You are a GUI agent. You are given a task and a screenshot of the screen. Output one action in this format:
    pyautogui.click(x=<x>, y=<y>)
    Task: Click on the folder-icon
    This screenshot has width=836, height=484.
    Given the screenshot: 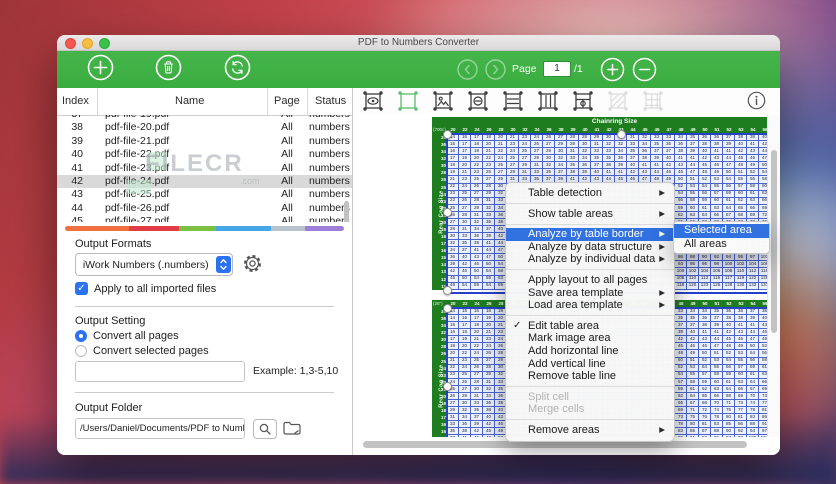 What is the action you would take?
    pyautogui.click(x=292, y=428)
    